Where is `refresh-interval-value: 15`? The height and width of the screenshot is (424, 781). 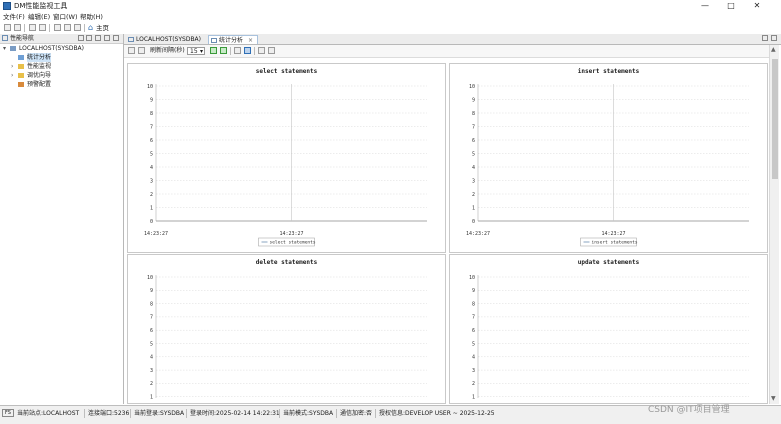
refresh-interval-value: 15 is located at coordinates (194, 51).